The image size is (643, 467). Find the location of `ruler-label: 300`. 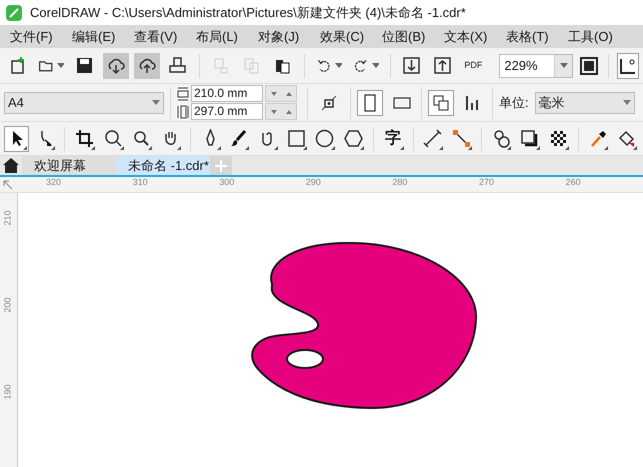

ruler-label: 300 is located at coordinates (226, 182).